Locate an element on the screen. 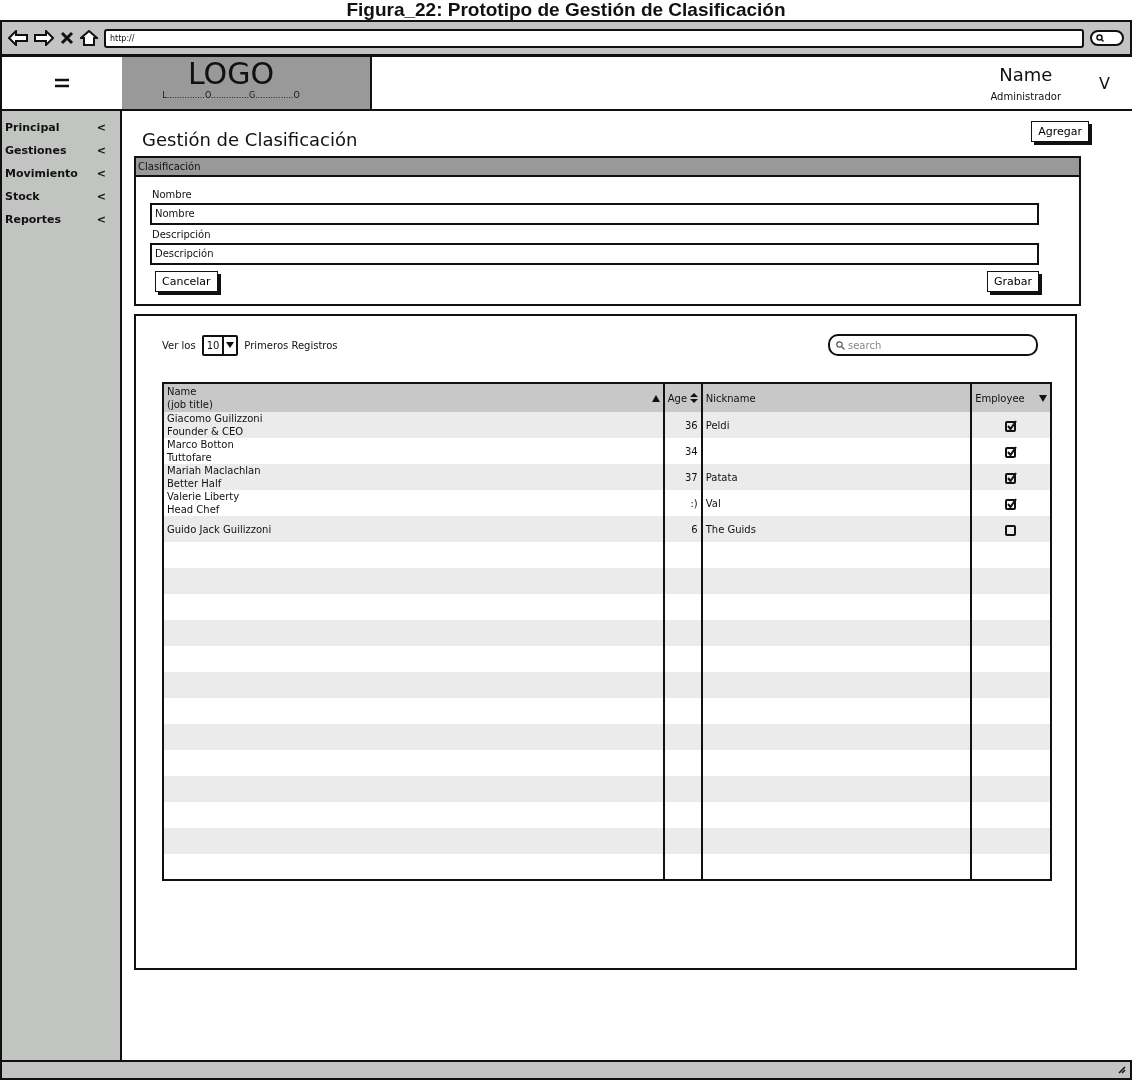  home-icon is located at coordinates (89, 38).